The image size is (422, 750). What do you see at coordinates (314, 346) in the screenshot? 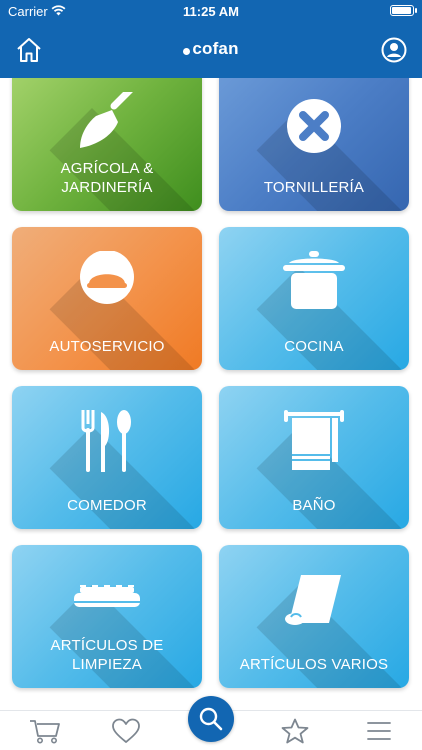
I see `category-label: COCINA` at bounding box center [314, 346].